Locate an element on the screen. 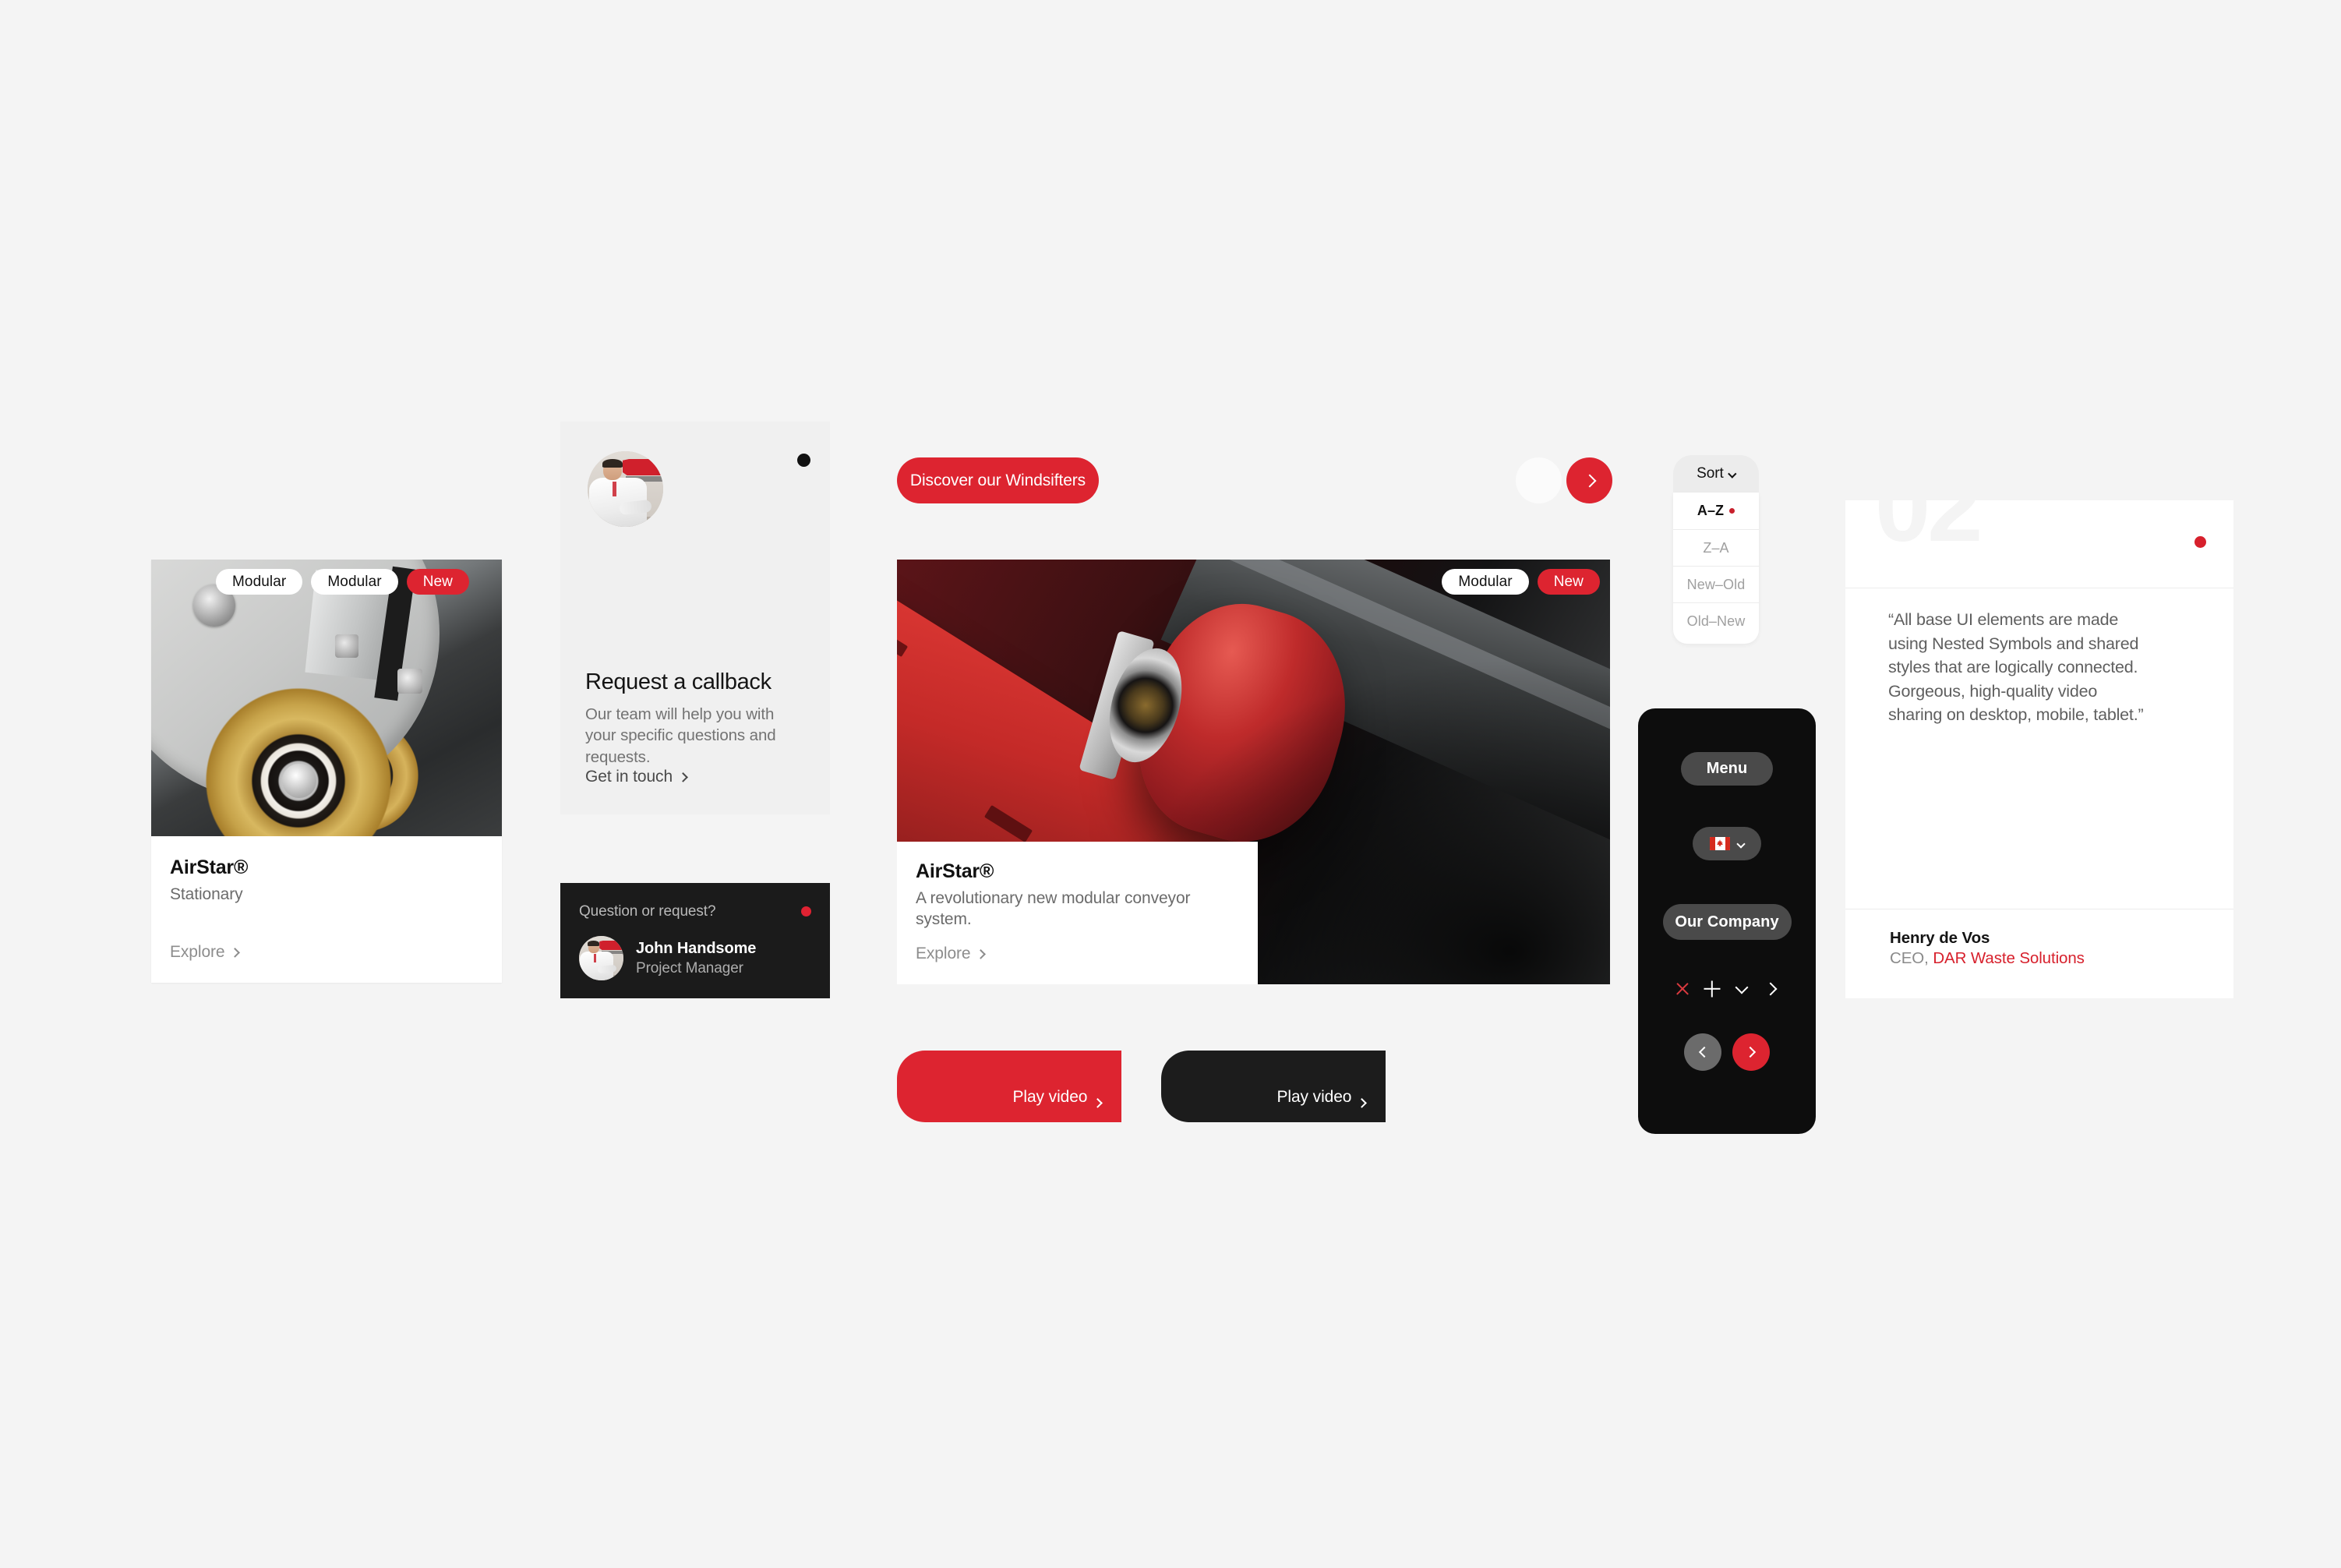  contact-person: John Handsome Project Manager is located at coordinates (668, 958).